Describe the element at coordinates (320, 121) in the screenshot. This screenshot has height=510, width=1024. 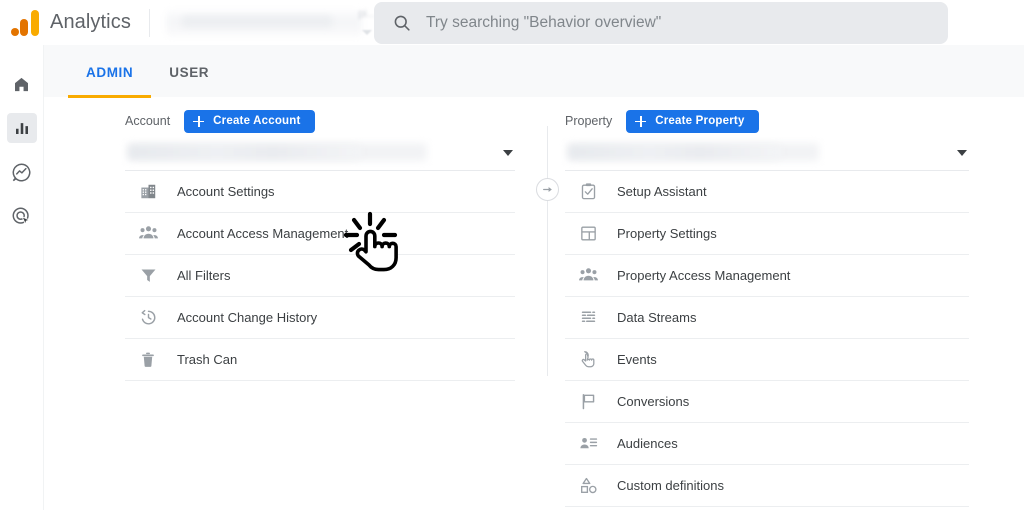
I see `account-column-header: Account Create Account` at that location.